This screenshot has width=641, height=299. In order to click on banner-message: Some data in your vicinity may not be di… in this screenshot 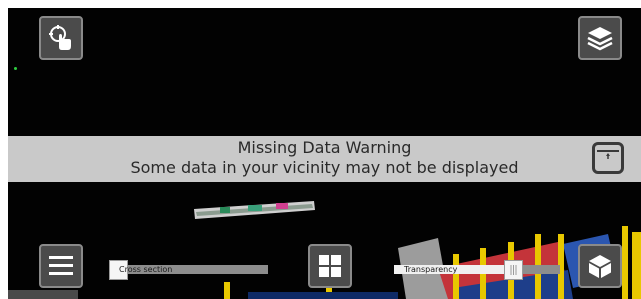, I will do `click(324, 167)`.